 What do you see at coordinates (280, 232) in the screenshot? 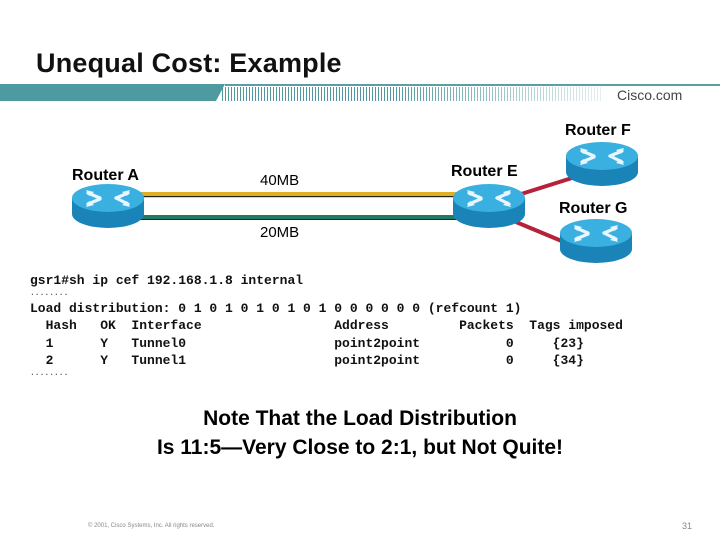
I see `link-20mb-label: 20MB` at bounding box center [280, 232].